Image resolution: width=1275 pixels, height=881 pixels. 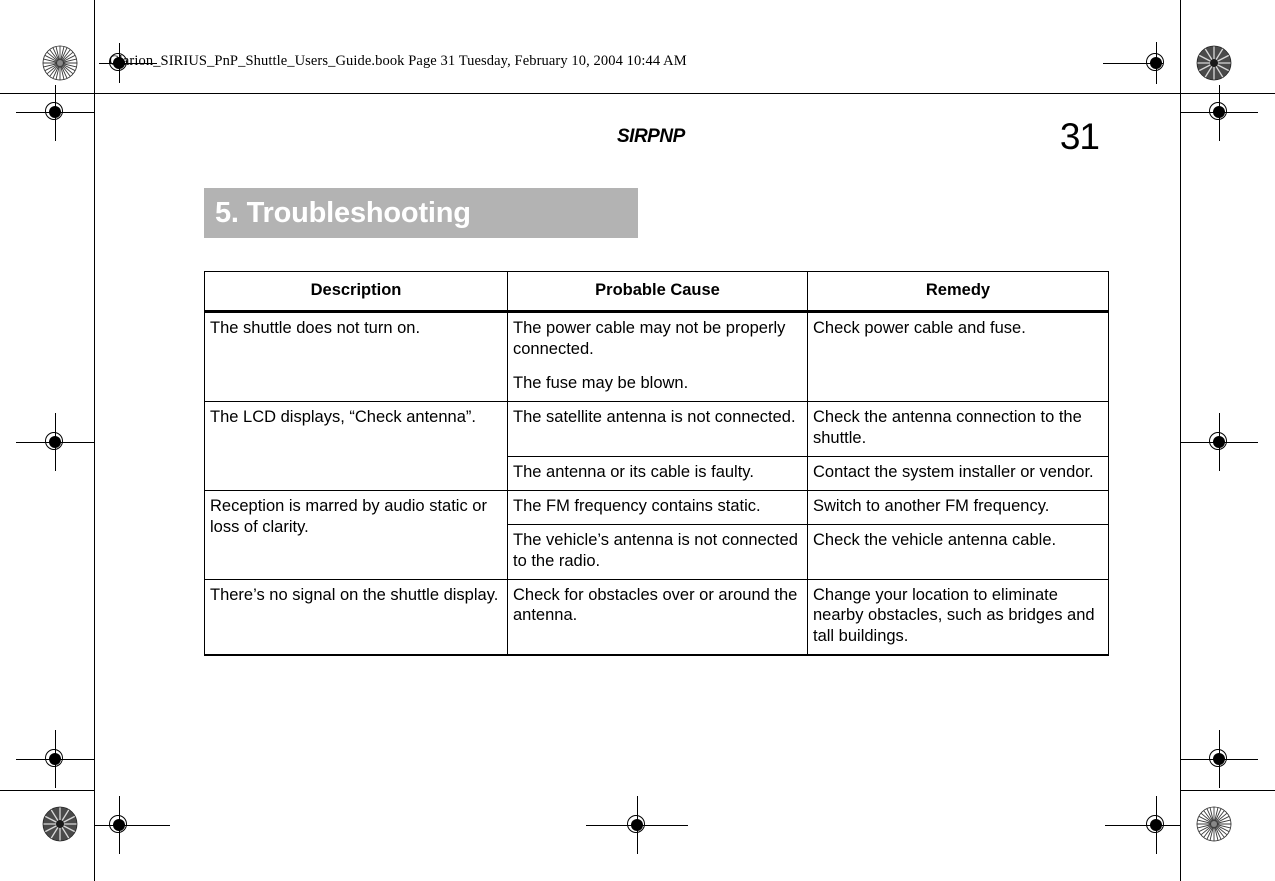 What do you see at coordinates (637, 93) in the screenshot?
I see `trim-line-header-rule` at bounding box center [637, 93].